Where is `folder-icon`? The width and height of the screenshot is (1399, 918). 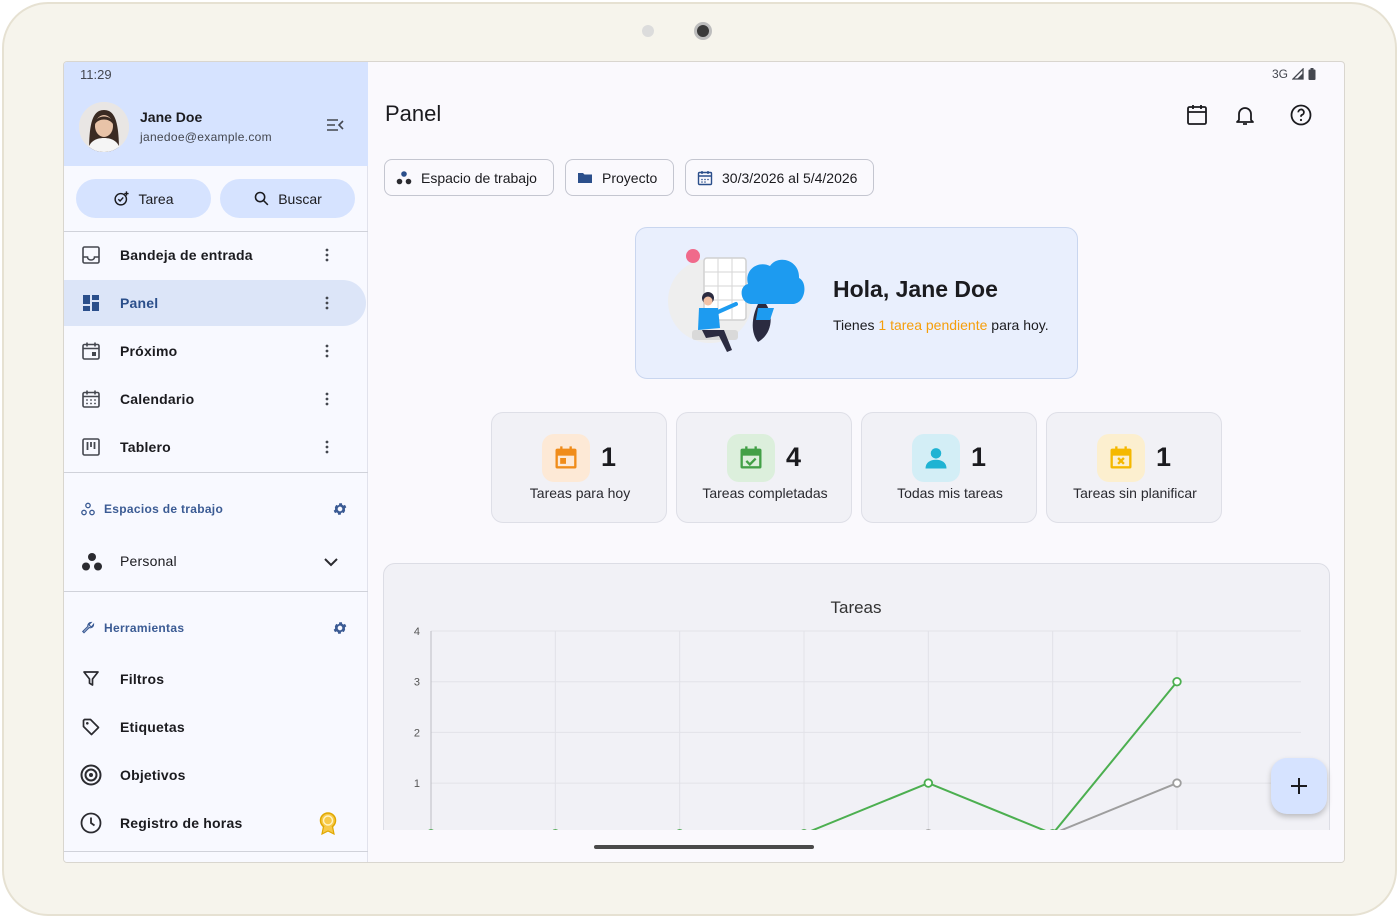 folder-icon is located at coordinates (585, 177).